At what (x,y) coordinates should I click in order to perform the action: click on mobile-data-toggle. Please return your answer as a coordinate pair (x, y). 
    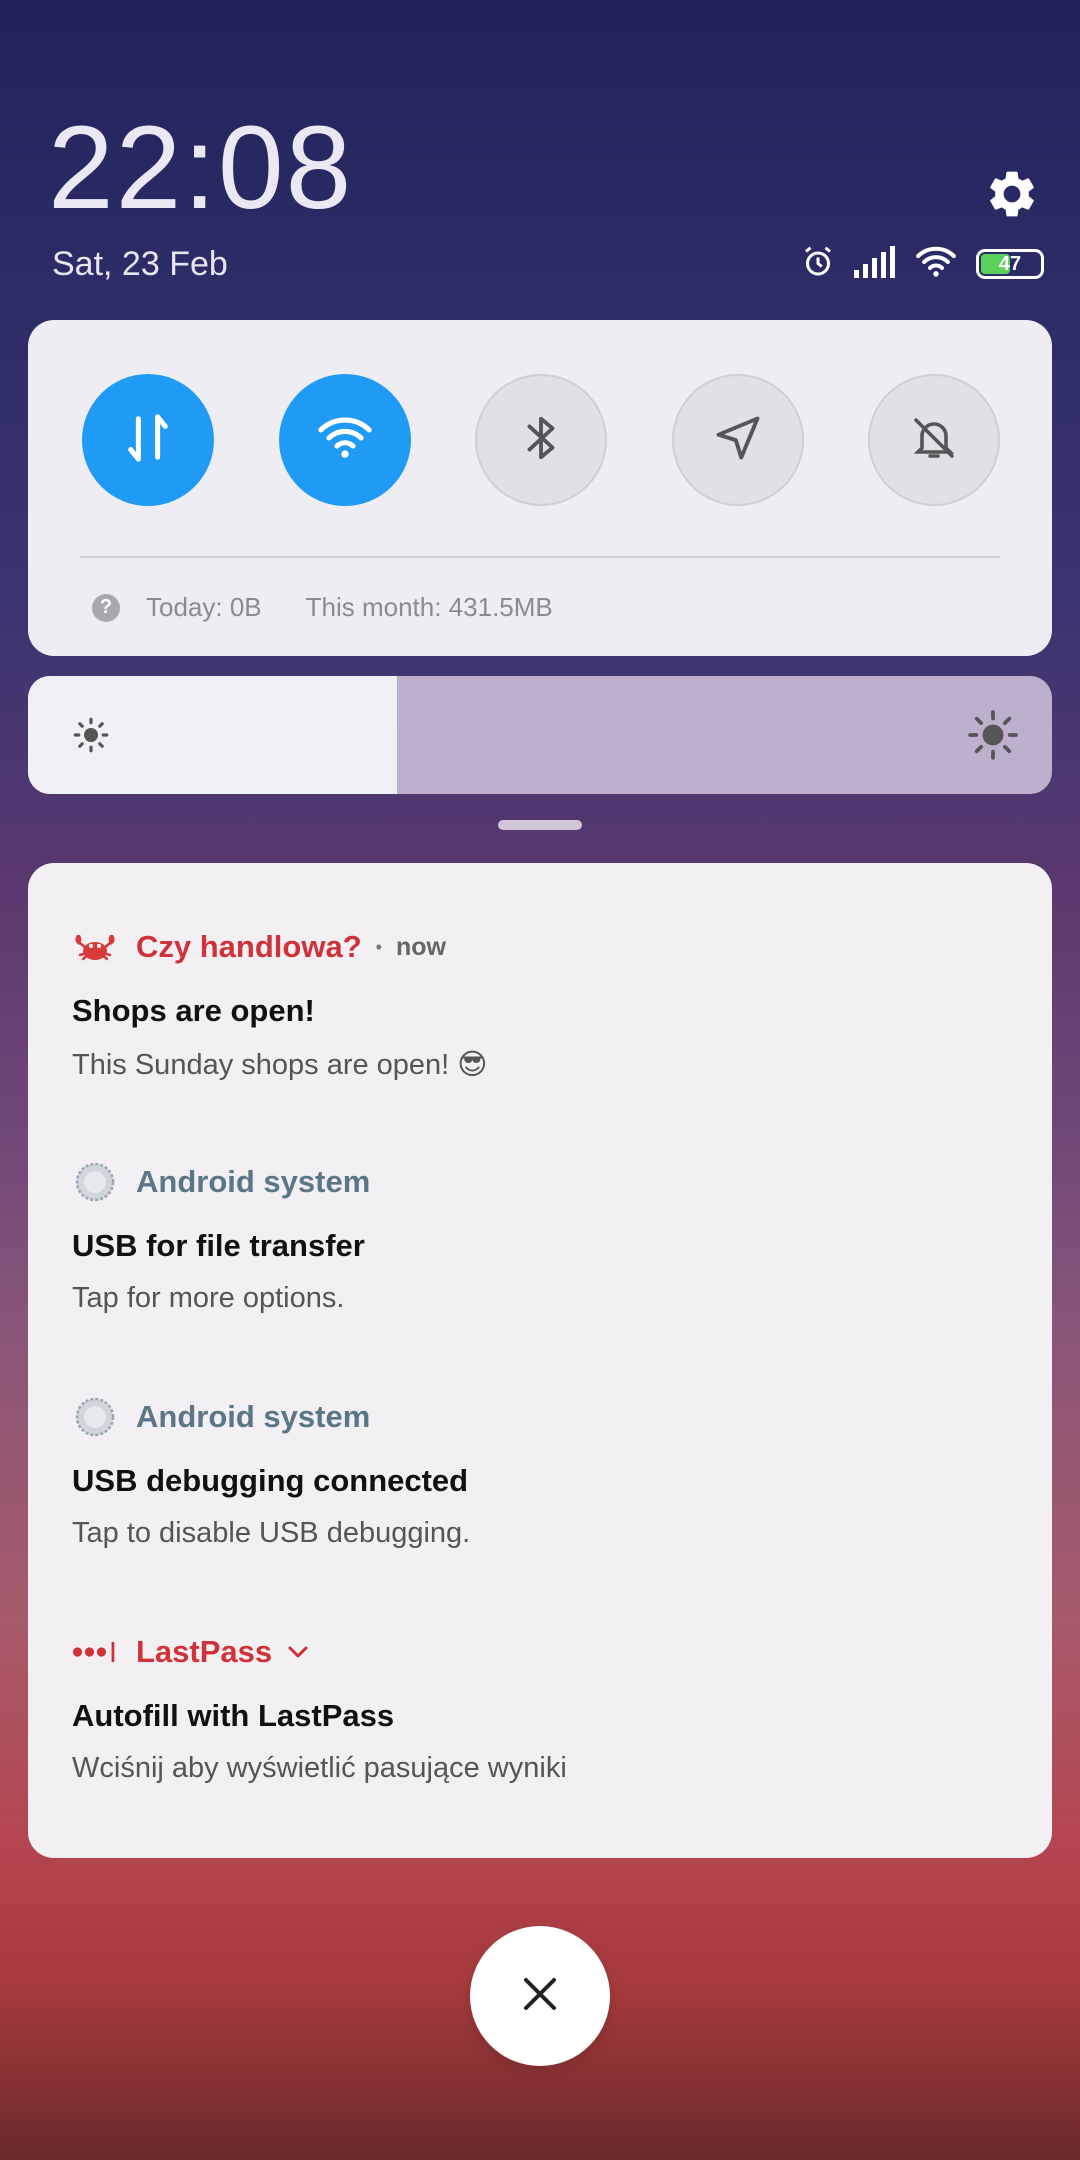
    Looking at the image, I should click on (148, 440).